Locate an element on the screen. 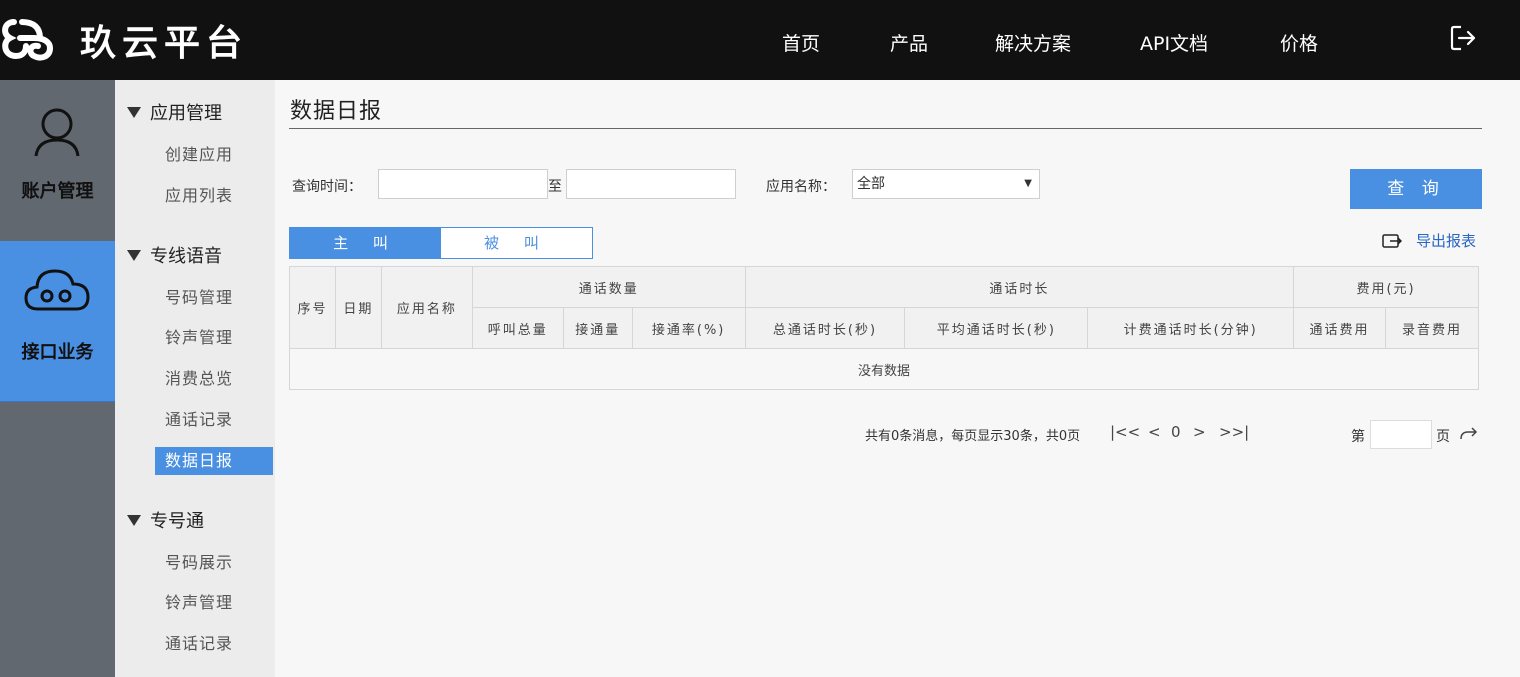 The width and height of the screenshot is (1520, 677). header-connected: 接通量 is located at coordinates (597, 328).